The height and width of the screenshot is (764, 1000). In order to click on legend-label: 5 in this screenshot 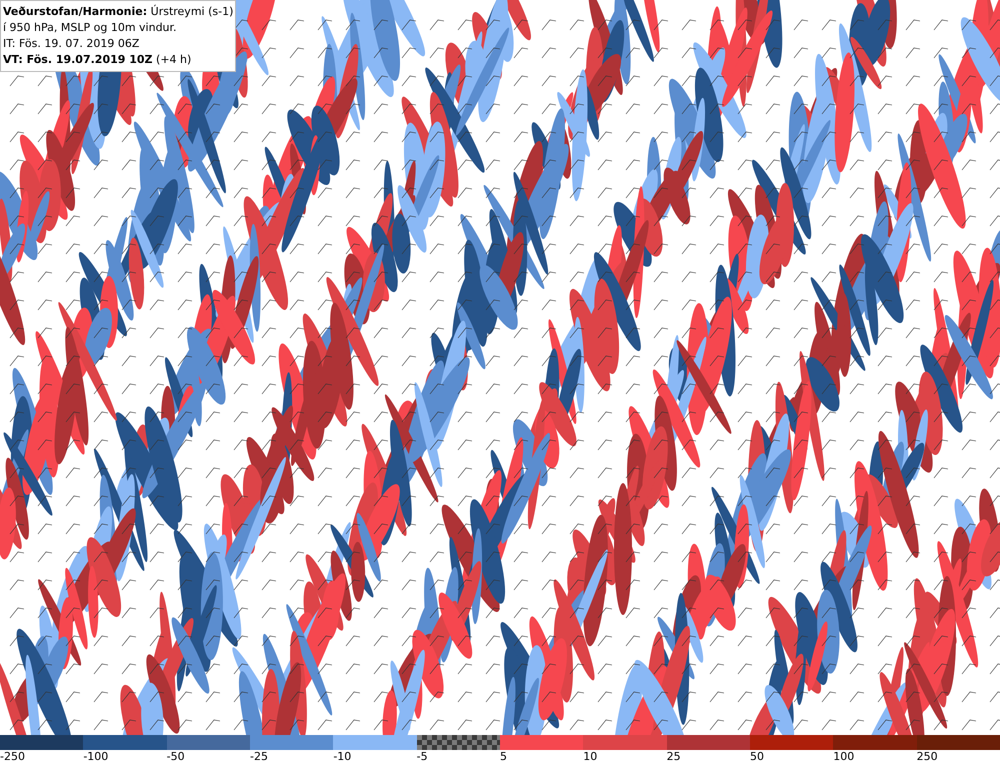, I will do `click(503, 756)`.